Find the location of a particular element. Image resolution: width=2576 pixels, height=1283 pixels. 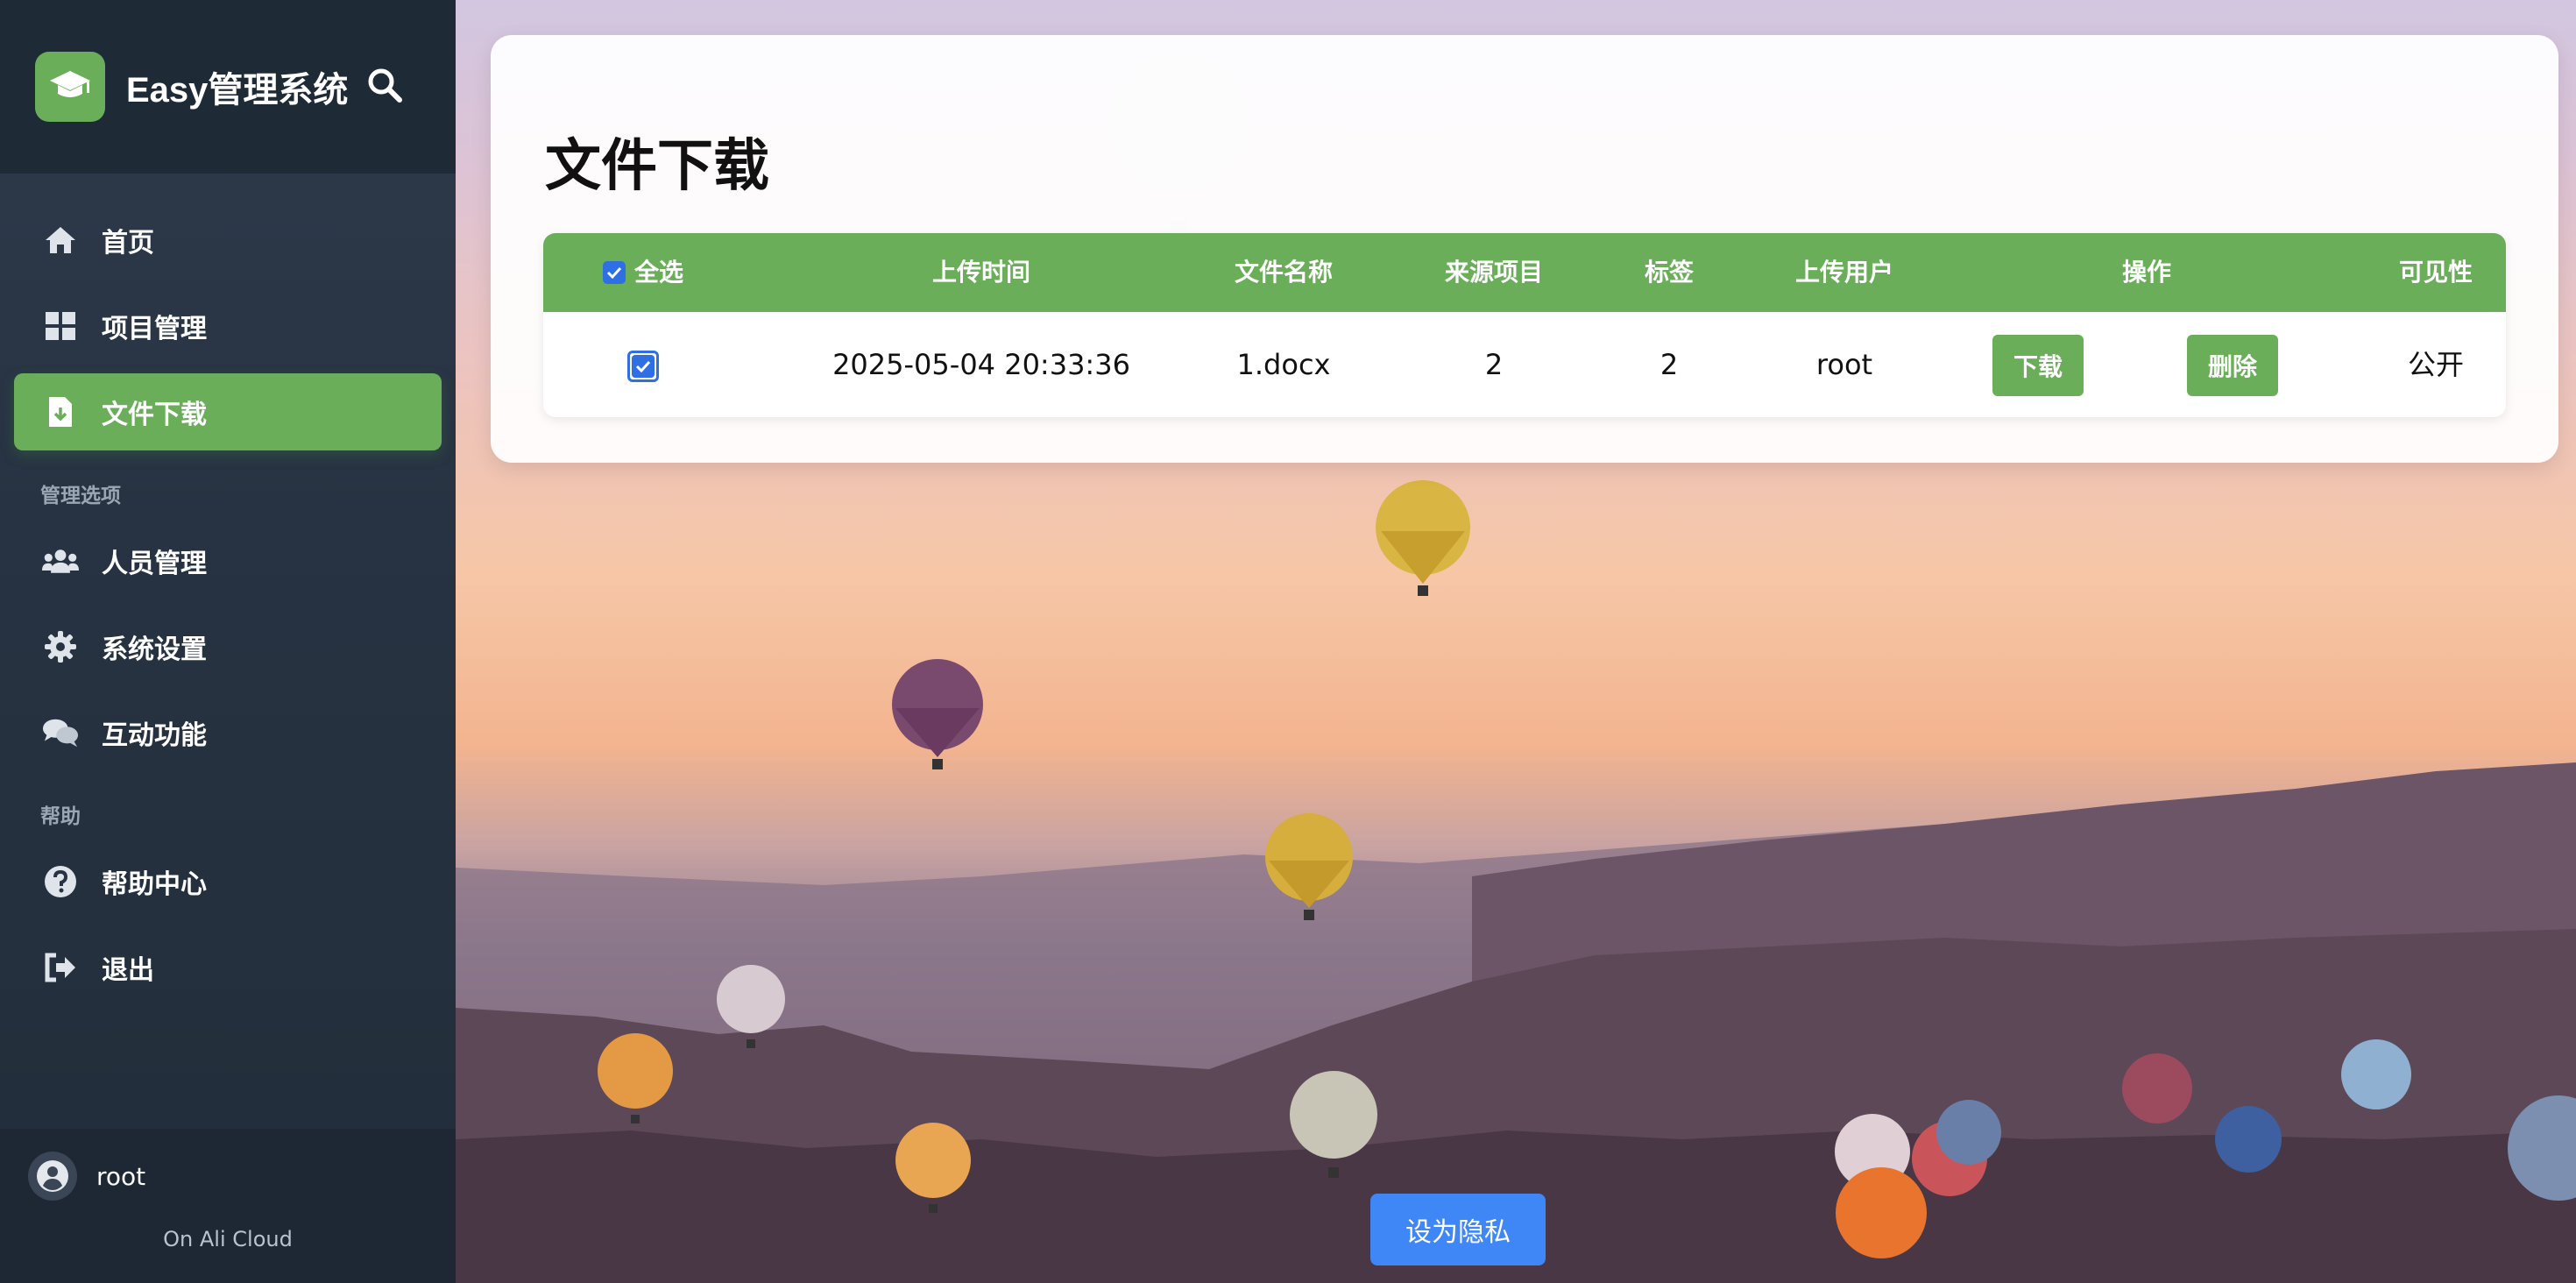

cell-source-project: 2 is located at coordinates (1494, 364).